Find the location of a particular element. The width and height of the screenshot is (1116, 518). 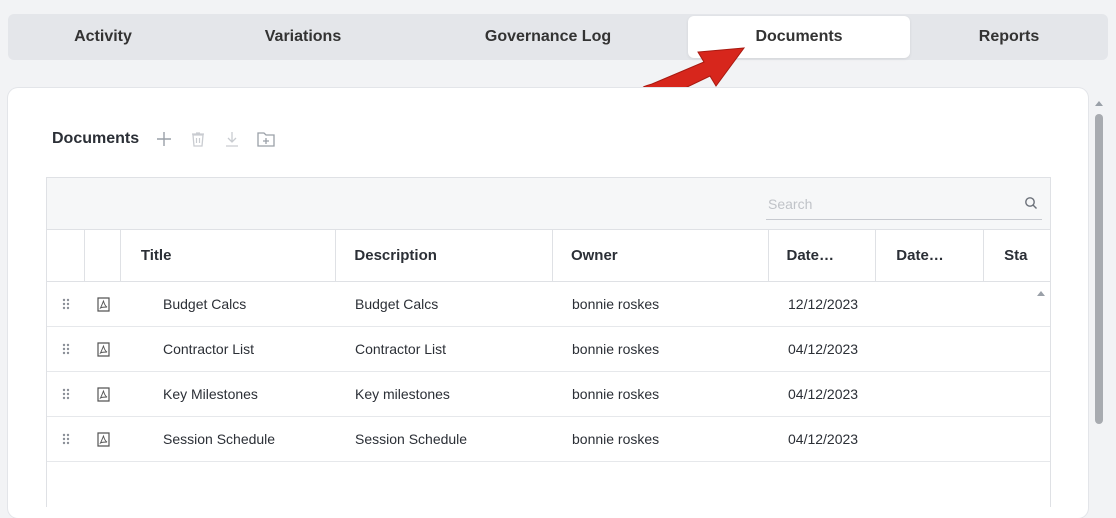

cell-title: Key Milestones is located at coordinates (210, 394).